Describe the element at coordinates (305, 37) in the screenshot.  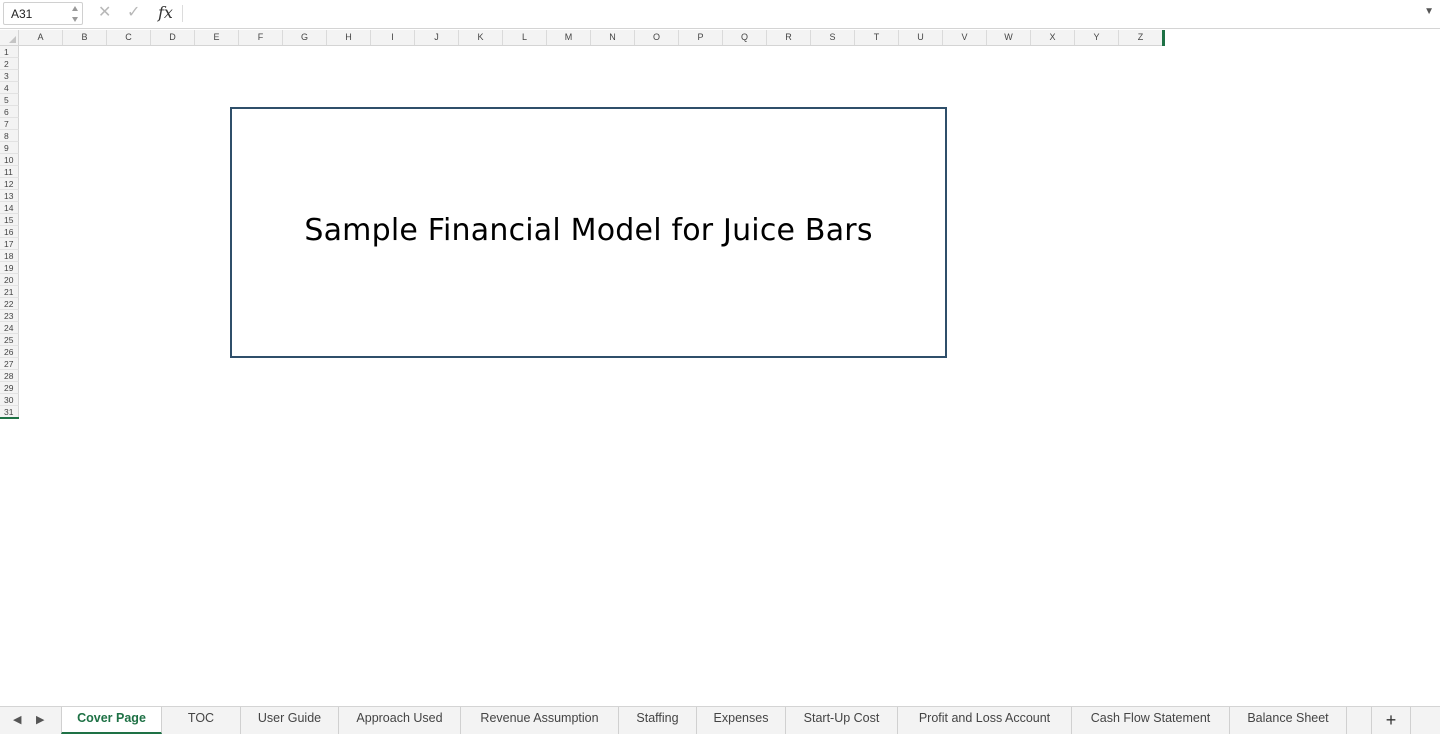
I see `column-header-g: G` at that location.